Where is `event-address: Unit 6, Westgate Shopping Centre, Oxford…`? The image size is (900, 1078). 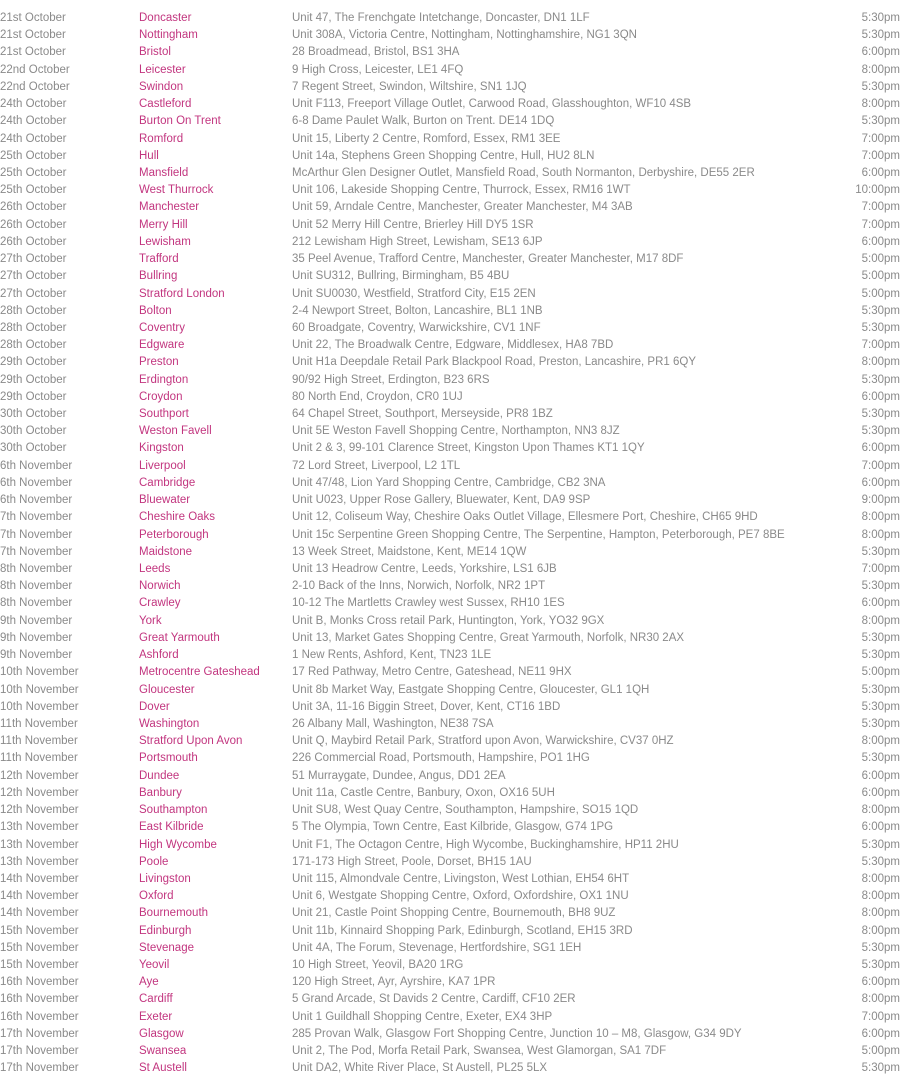
event-address: Unit 6, Westgate Shopping Centre, Oxford… is located at coordinates (460, 896).